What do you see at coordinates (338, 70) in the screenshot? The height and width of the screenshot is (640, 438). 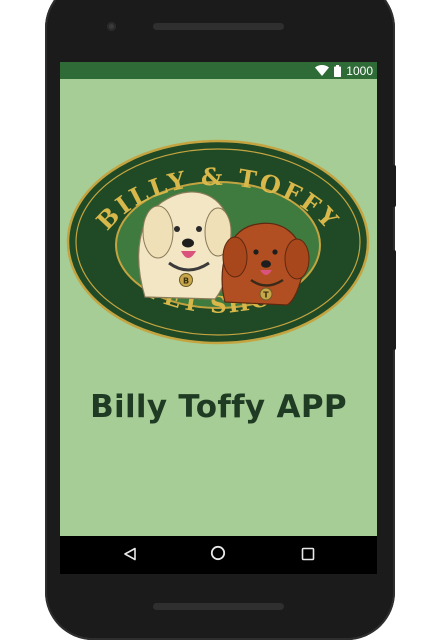 I see `battery-icon` at bounding box center [338, 70].